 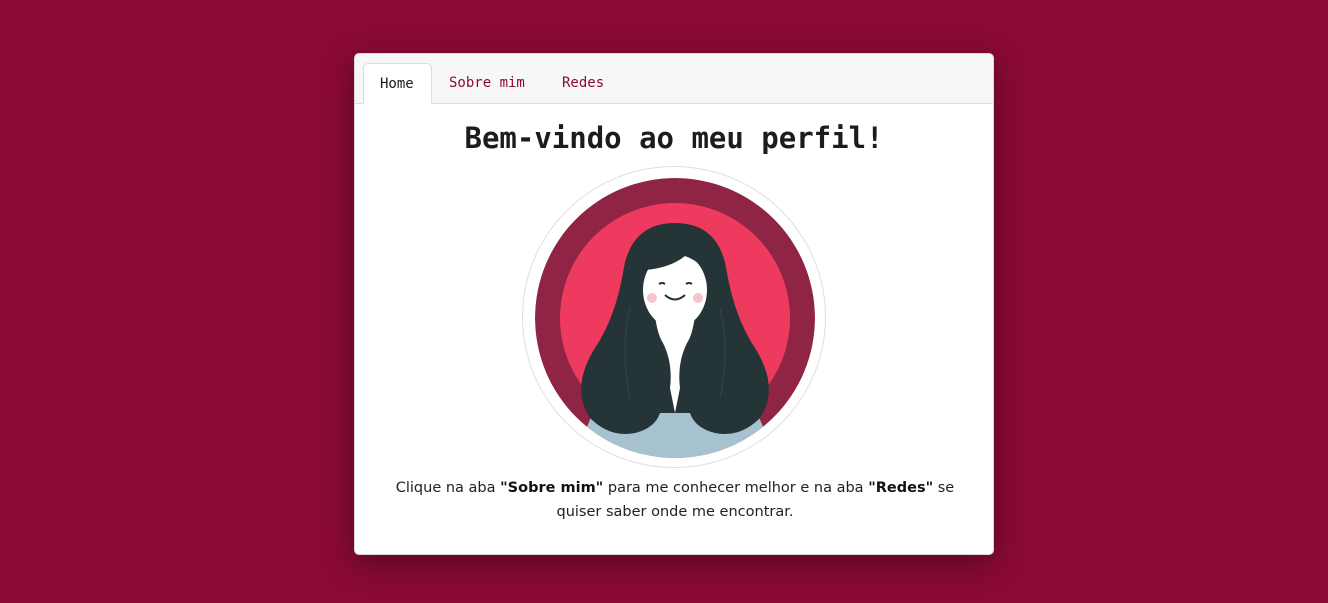 What do you see at coordinates (552, 488) in the screenshot?
I see `caption-sobre-mim: "Sobre mim"` at bounding box center [552, 488].